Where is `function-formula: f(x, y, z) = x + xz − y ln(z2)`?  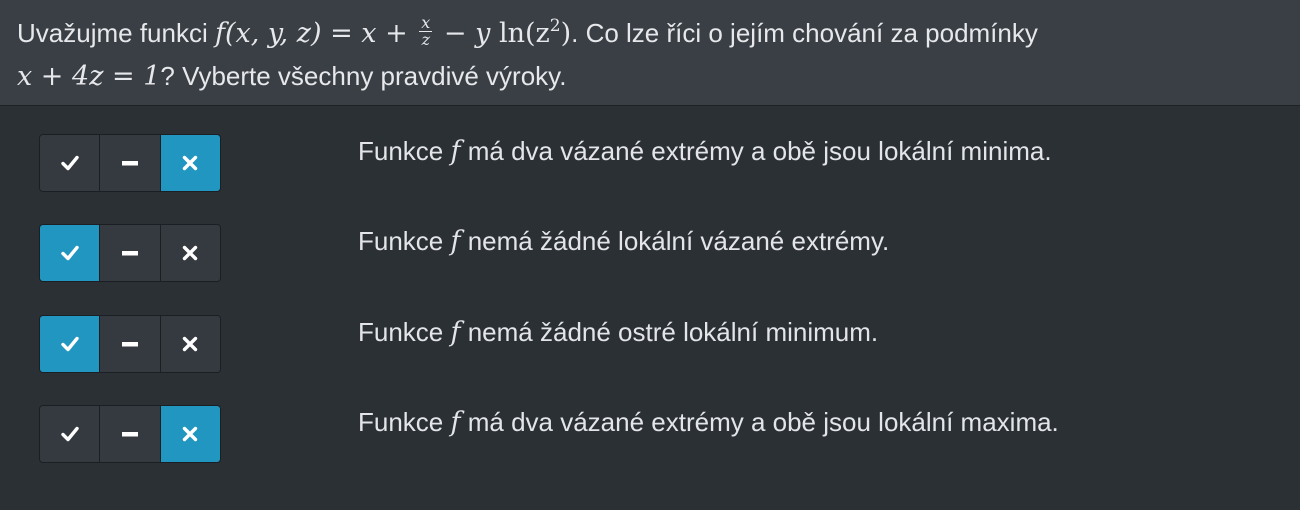
function-formula: f(x, y, z) = x + xz − y ln(z2) is located at coordinates (393, 31).